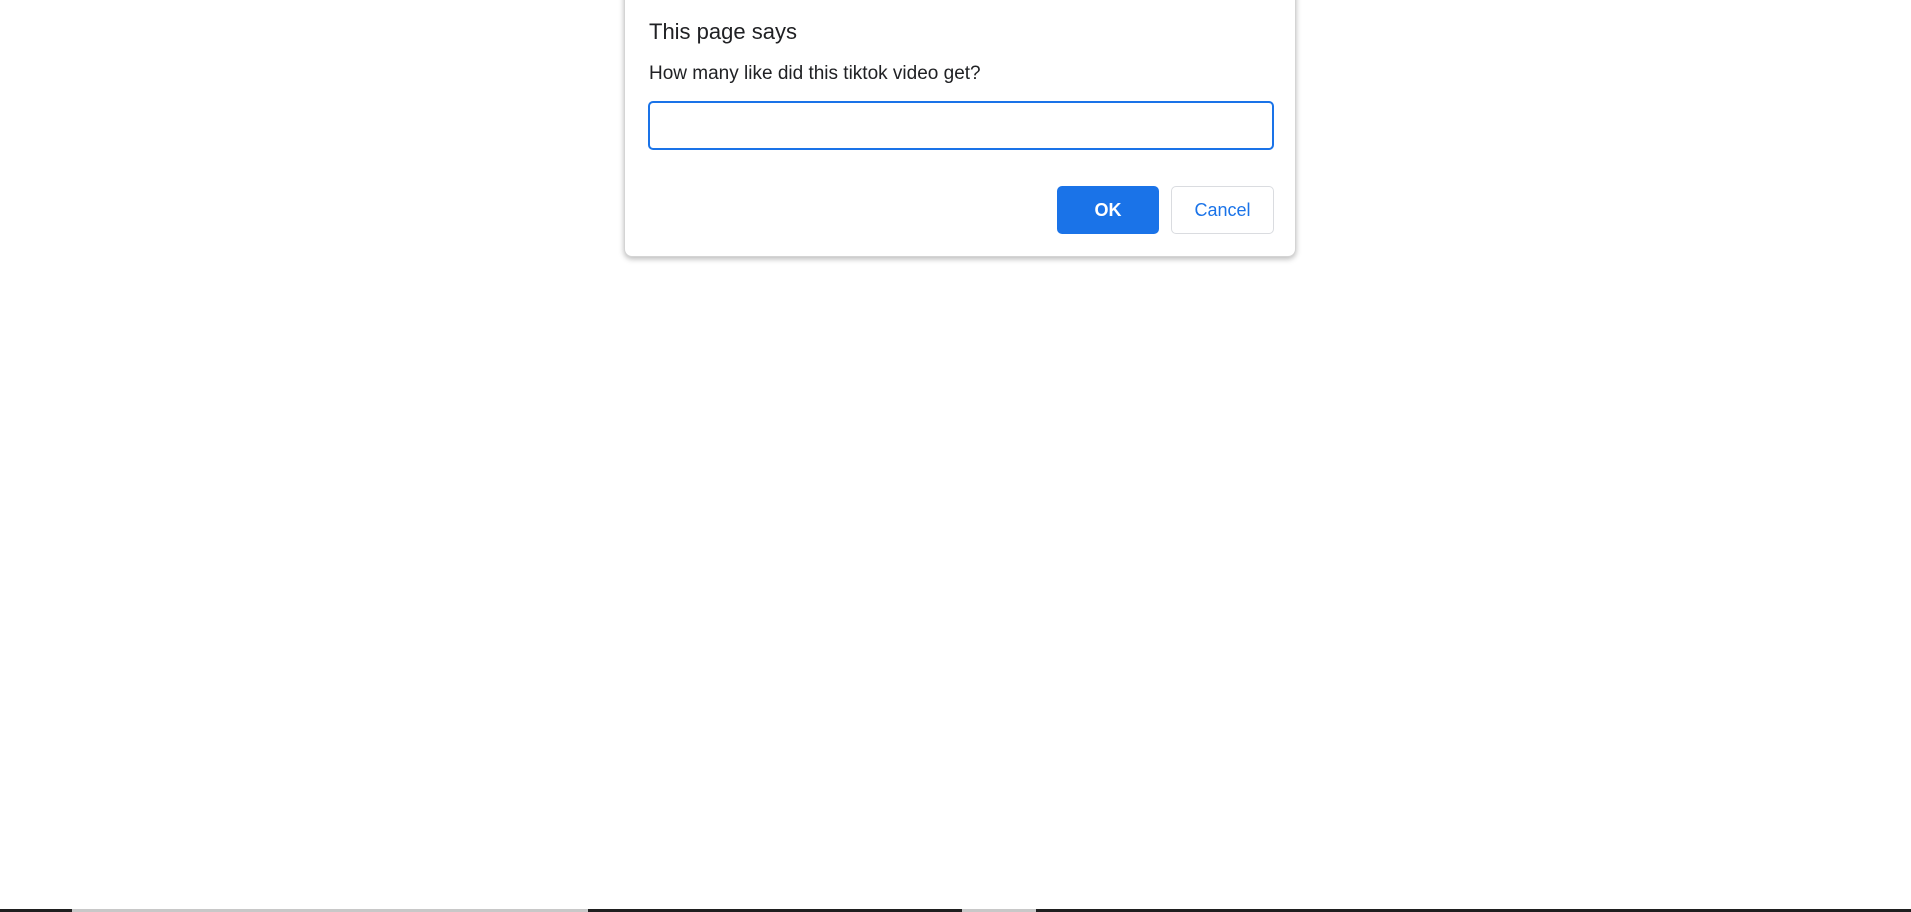  I want to click on ok-button: OK, so click(1108, 210).